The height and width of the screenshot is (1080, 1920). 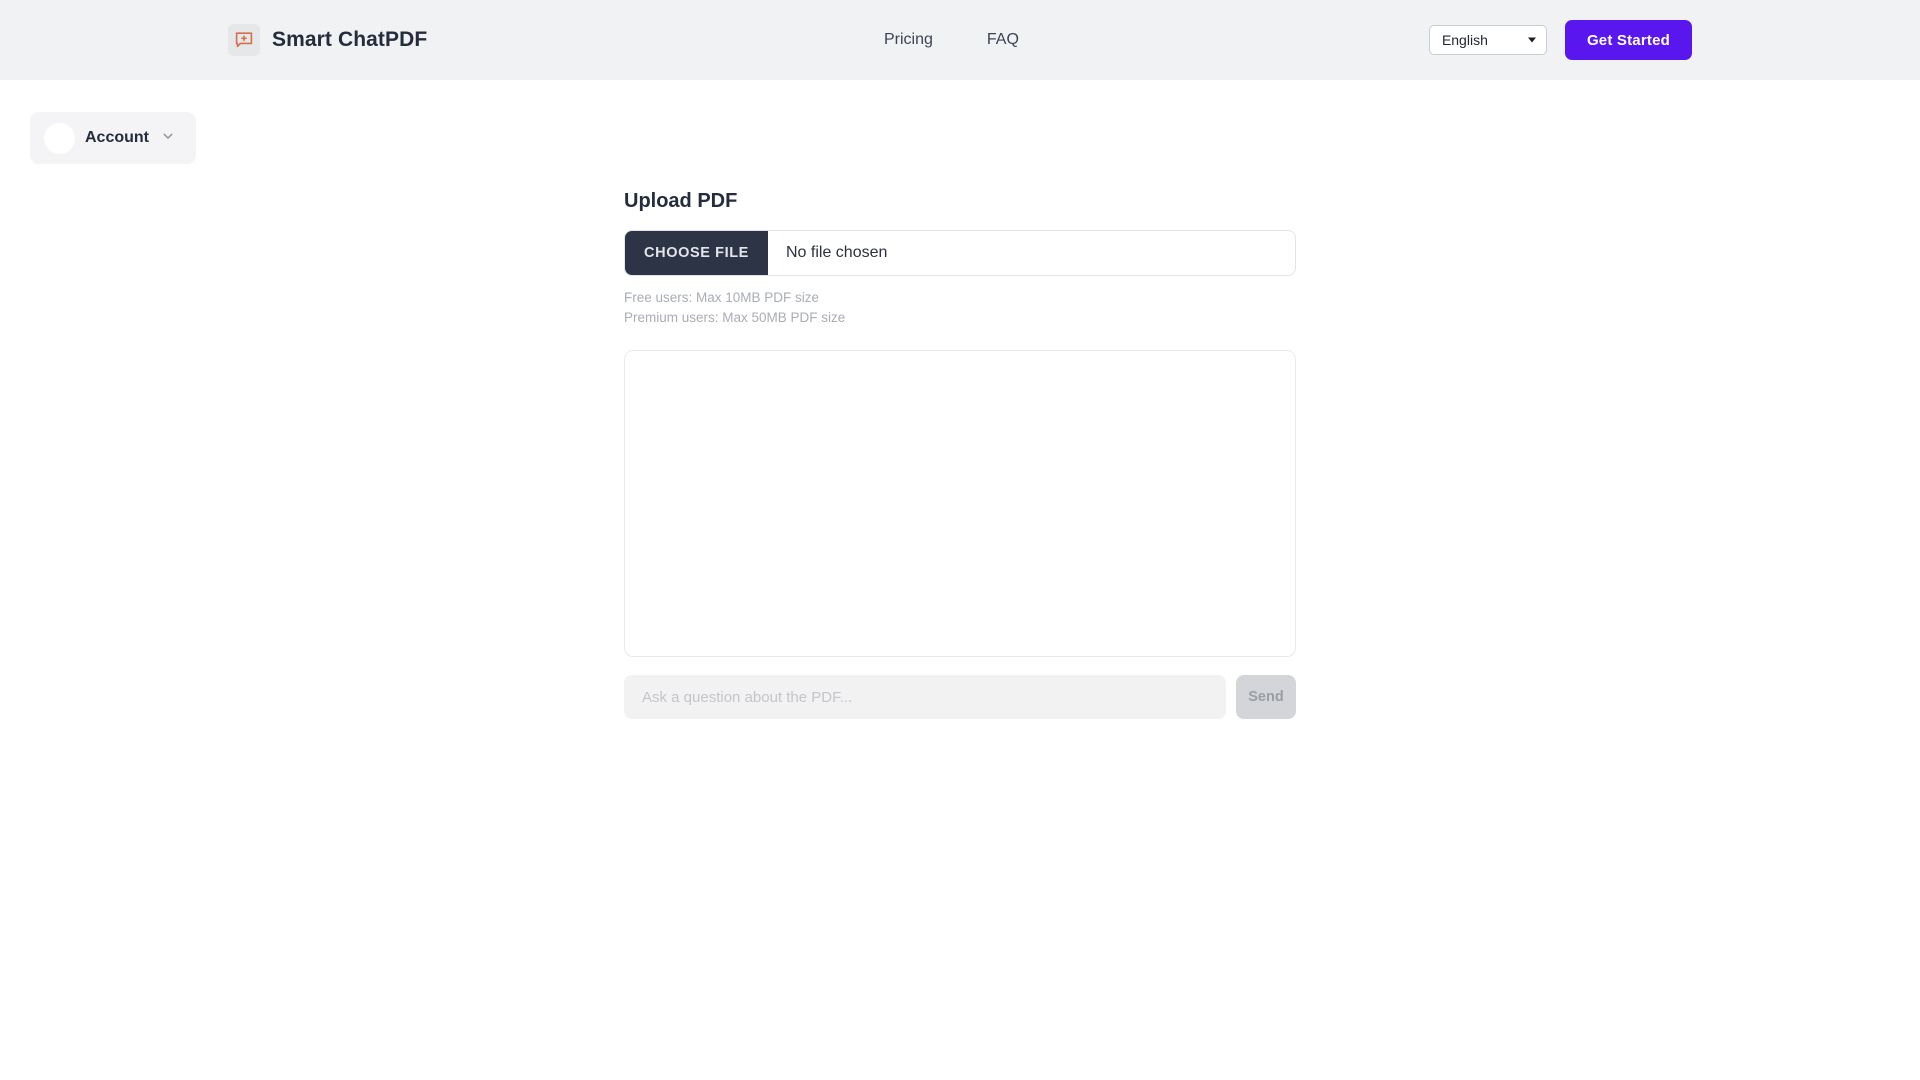 I want to click on brand-logo: Smart ChatPDF, so click(x=327, y=40).